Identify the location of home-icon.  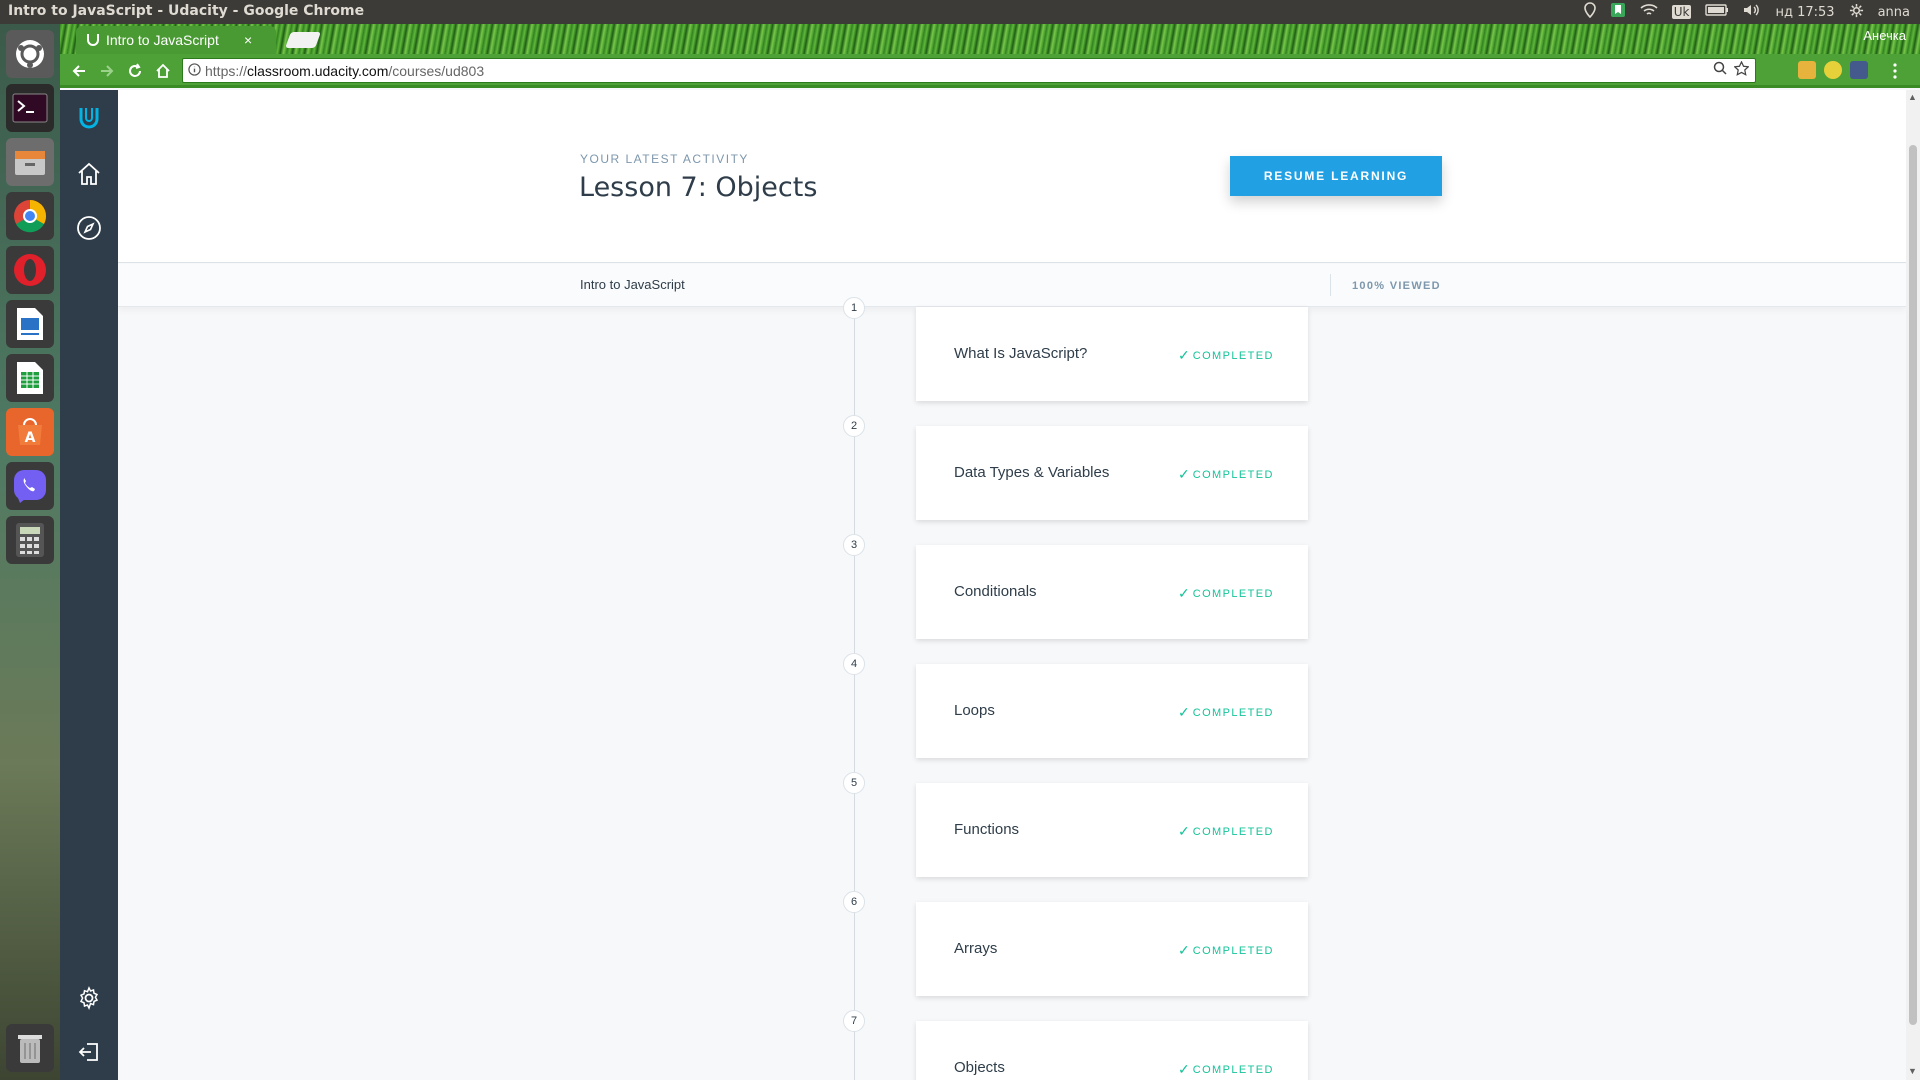
(89, 174).